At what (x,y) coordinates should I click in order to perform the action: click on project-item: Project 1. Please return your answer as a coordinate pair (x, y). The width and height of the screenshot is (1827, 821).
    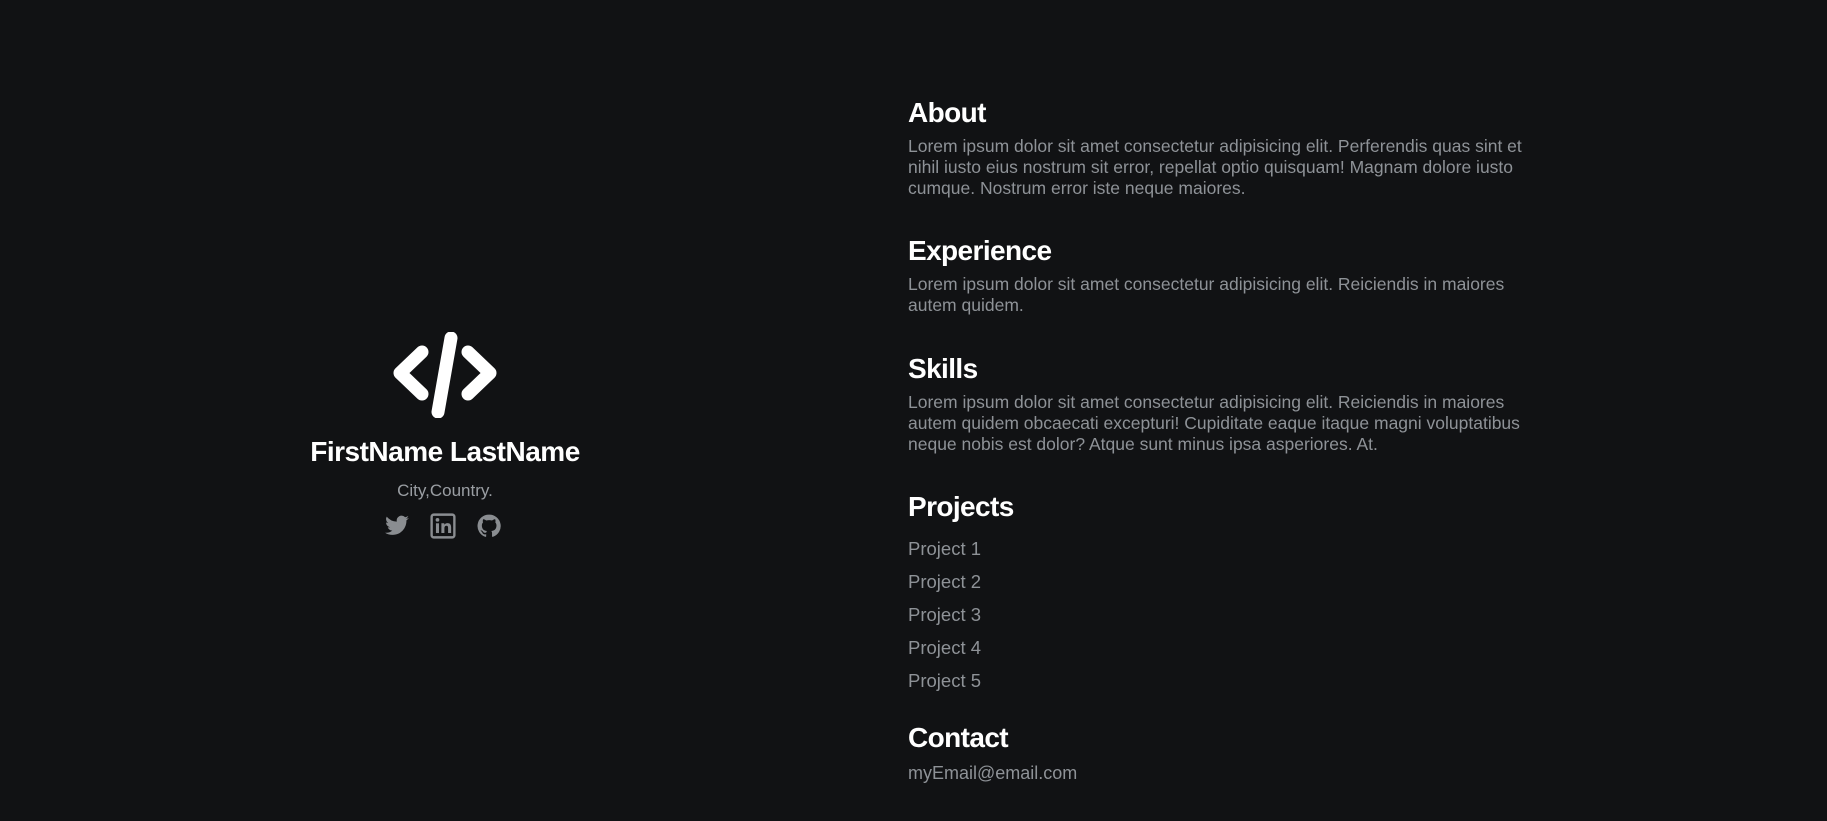
    Looking at the image, I should click on (1223, 548).